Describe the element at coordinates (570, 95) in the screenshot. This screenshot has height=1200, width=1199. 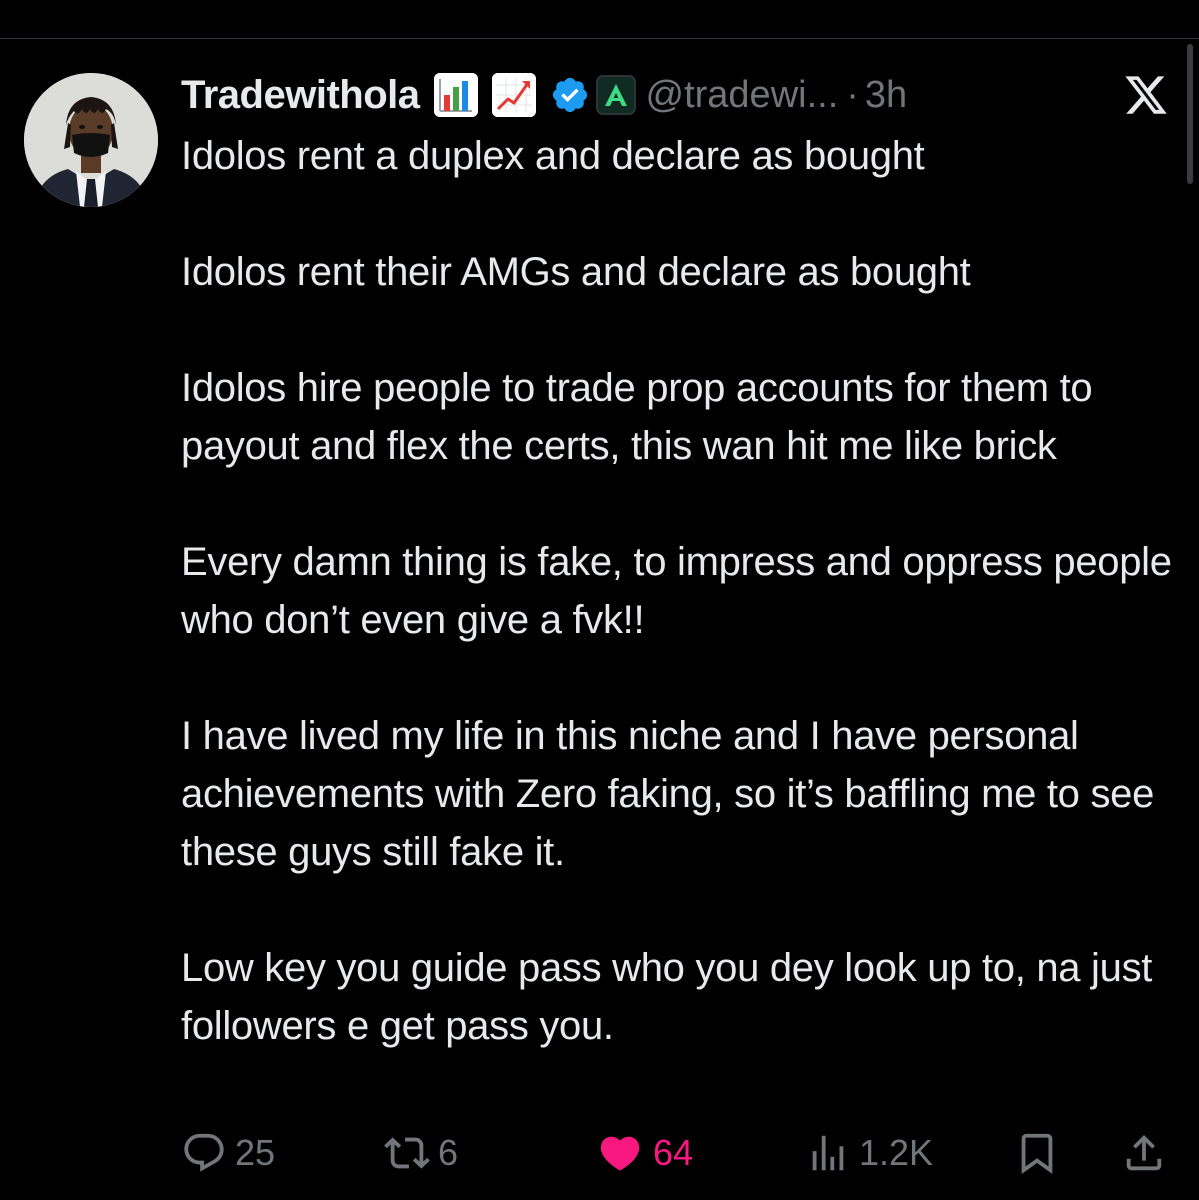
I see `verified-badge-icon` at that location.